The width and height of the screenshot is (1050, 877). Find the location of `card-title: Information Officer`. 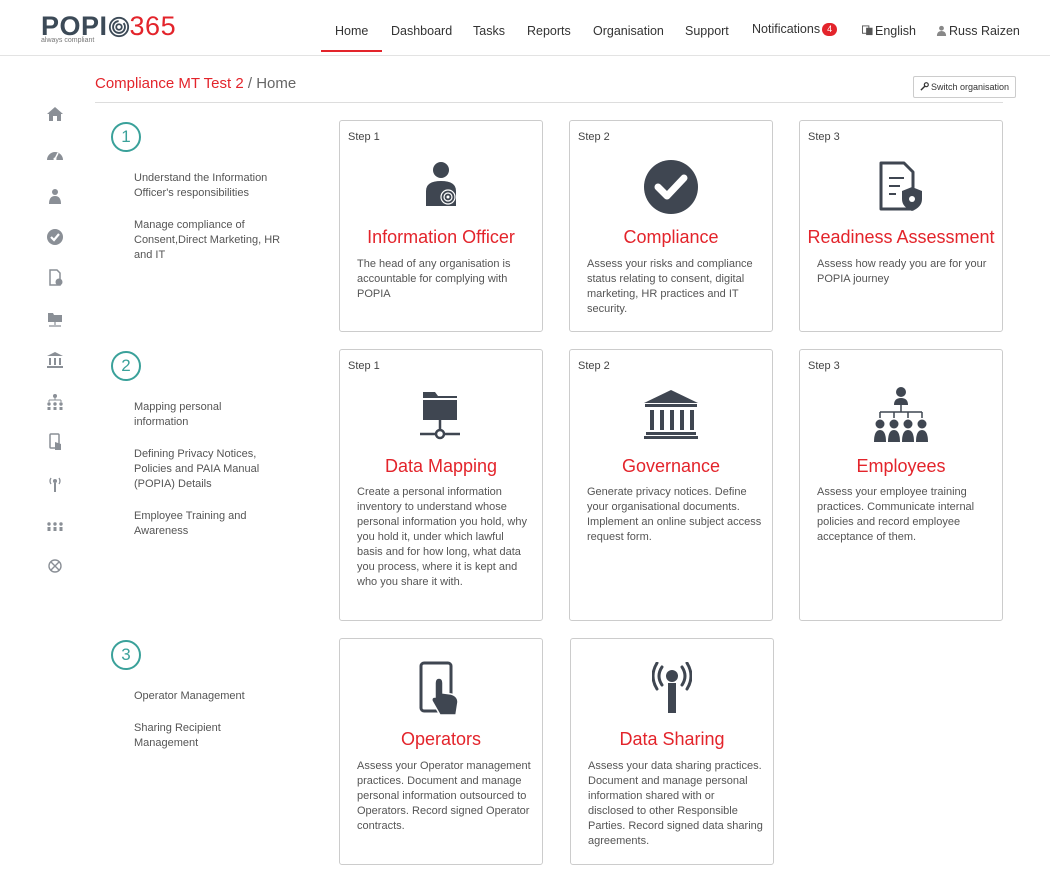

card-title: Information Officer is located at coordinates (441, 237).